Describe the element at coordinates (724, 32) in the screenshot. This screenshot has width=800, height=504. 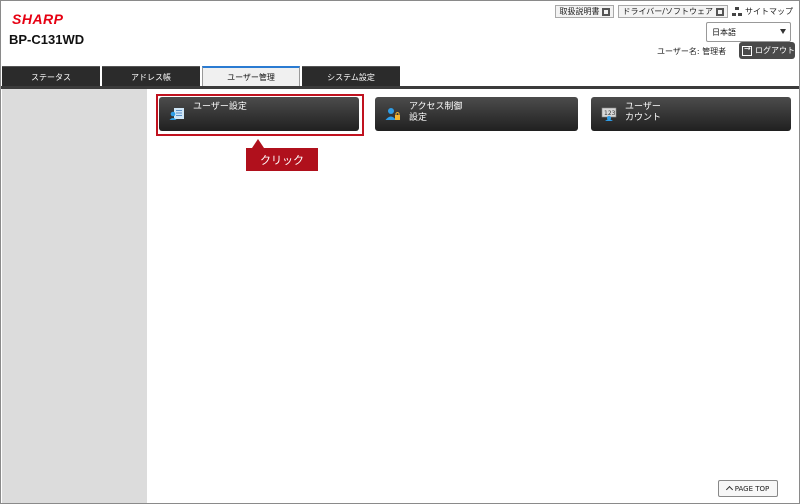
I see `language-value: 日本語` at that location.